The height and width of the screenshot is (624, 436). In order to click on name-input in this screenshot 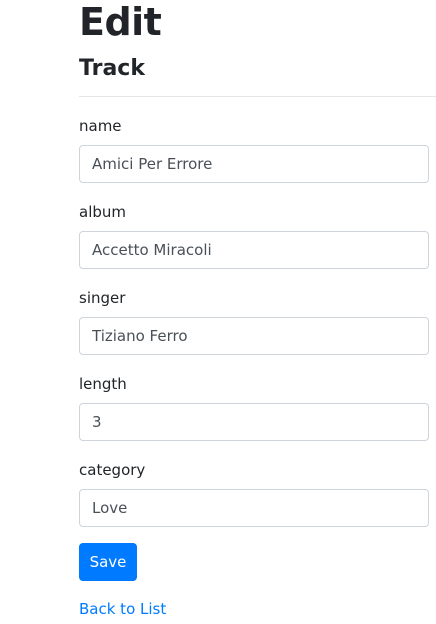, I will do `click(254, 164)`.